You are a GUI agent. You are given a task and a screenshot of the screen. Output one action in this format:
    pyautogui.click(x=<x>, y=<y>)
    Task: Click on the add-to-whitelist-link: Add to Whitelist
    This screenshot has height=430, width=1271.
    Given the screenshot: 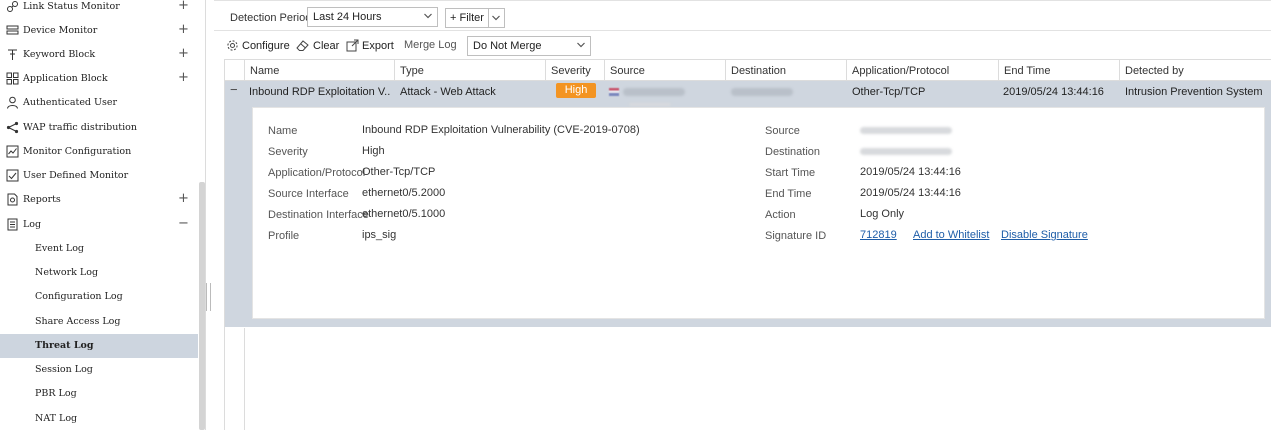 What is the action you would take?
    pyautogui.click(x=951, y=235)
    